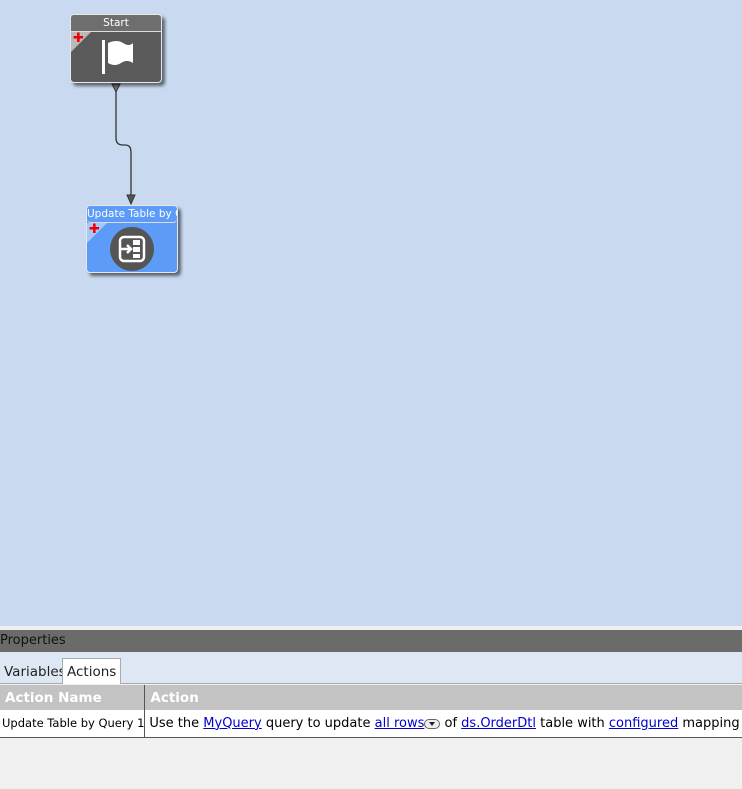 The height and width of the screenshot is (789, 742). I want to click on tab-actions: Actions, so click(92, 671).